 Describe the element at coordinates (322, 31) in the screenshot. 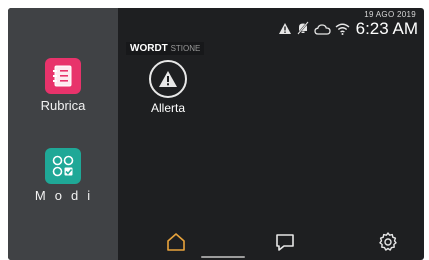

I see `cloud-icon` at that location.